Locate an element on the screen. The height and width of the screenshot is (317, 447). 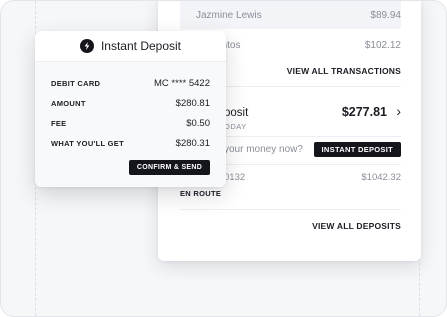
account-balance: $1042.32 is located at coordinates (381, 177).